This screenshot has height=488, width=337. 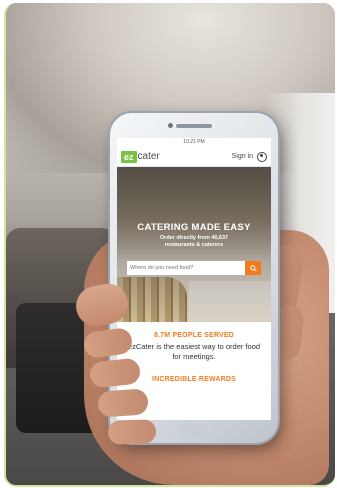 I want to click on search-icon, so click(x=253, y=268).